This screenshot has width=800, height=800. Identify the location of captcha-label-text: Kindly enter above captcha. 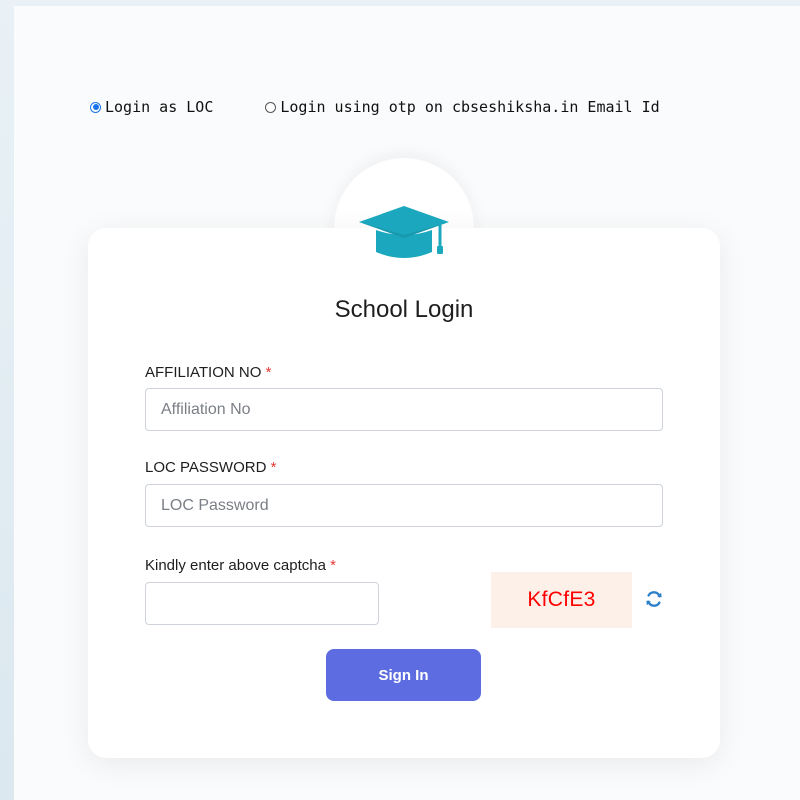
(235, 565).